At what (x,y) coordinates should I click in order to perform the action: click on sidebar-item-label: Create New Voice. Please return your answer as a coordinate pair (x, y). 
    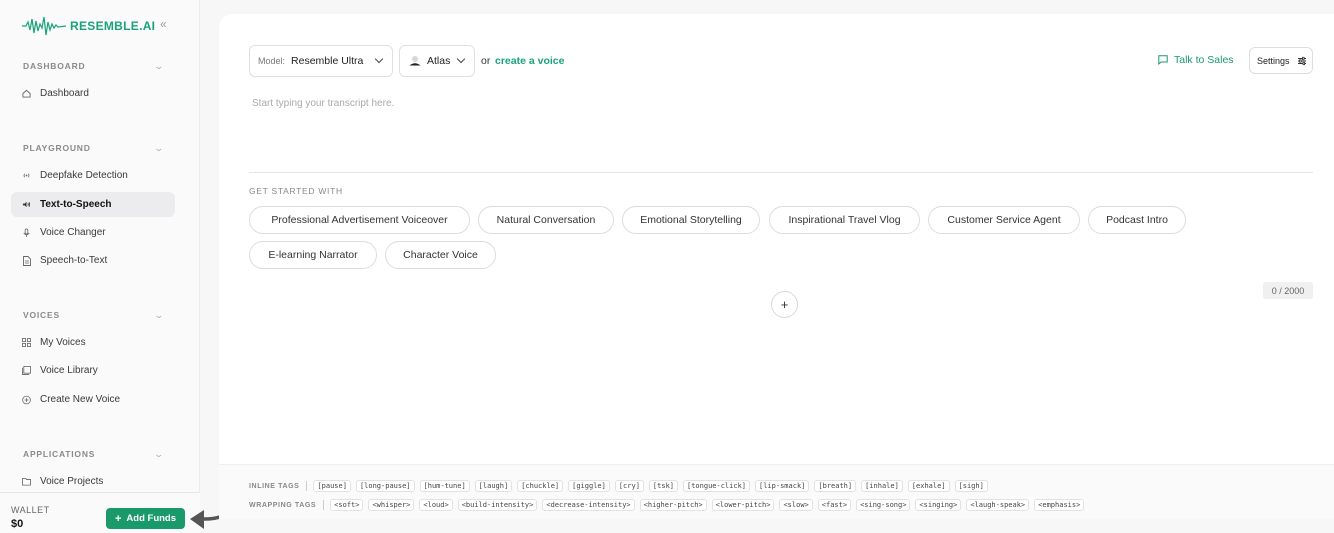
    Looking at the image, I should click on (80, 399).